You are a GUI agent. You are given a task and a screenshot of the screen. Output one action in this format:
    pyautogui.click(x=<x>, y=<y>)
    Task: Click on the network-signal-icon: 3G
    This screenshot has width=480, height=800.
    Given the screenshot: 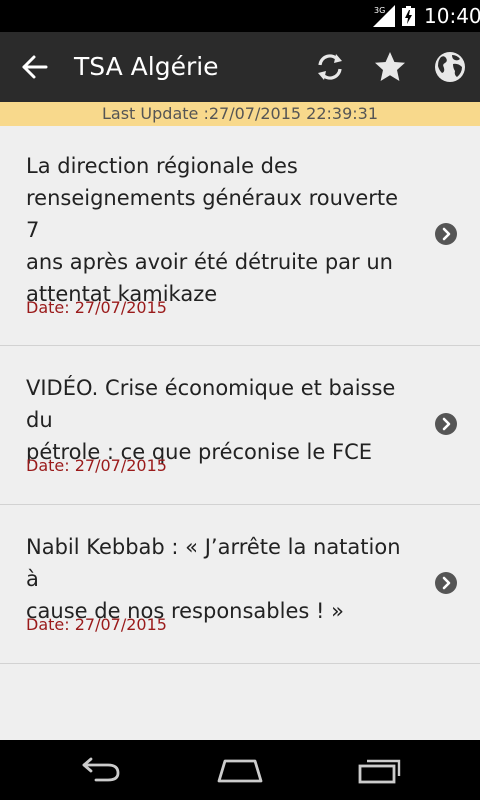 What is the action you would take?
    pyautogui.click(x=384, y=16)
    